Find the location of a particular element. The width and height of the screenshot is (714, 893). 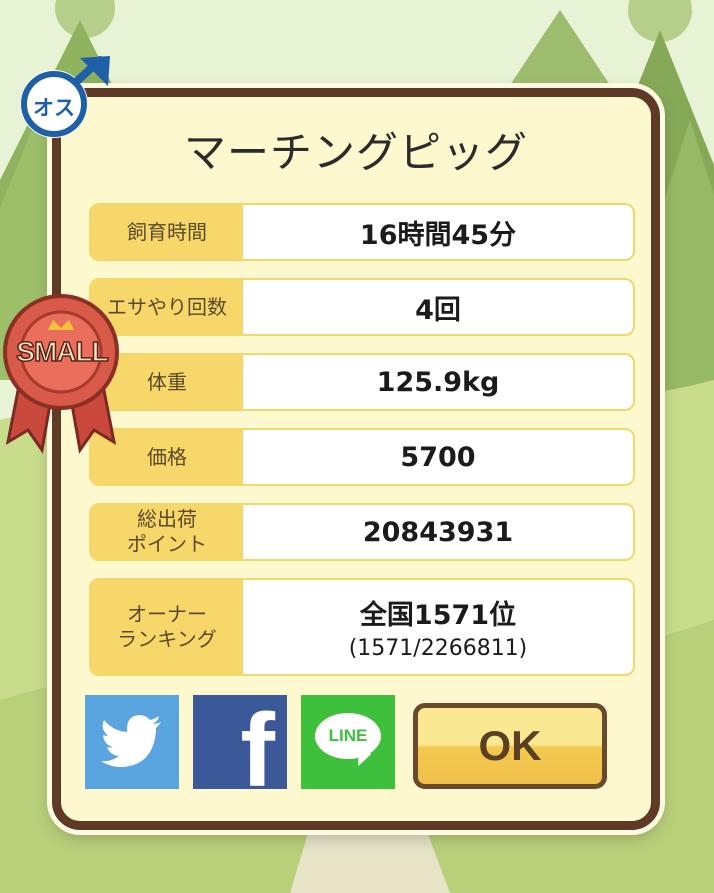

row-feeding-count: エサやり回数 4回 is located at coordinates (362, 307).